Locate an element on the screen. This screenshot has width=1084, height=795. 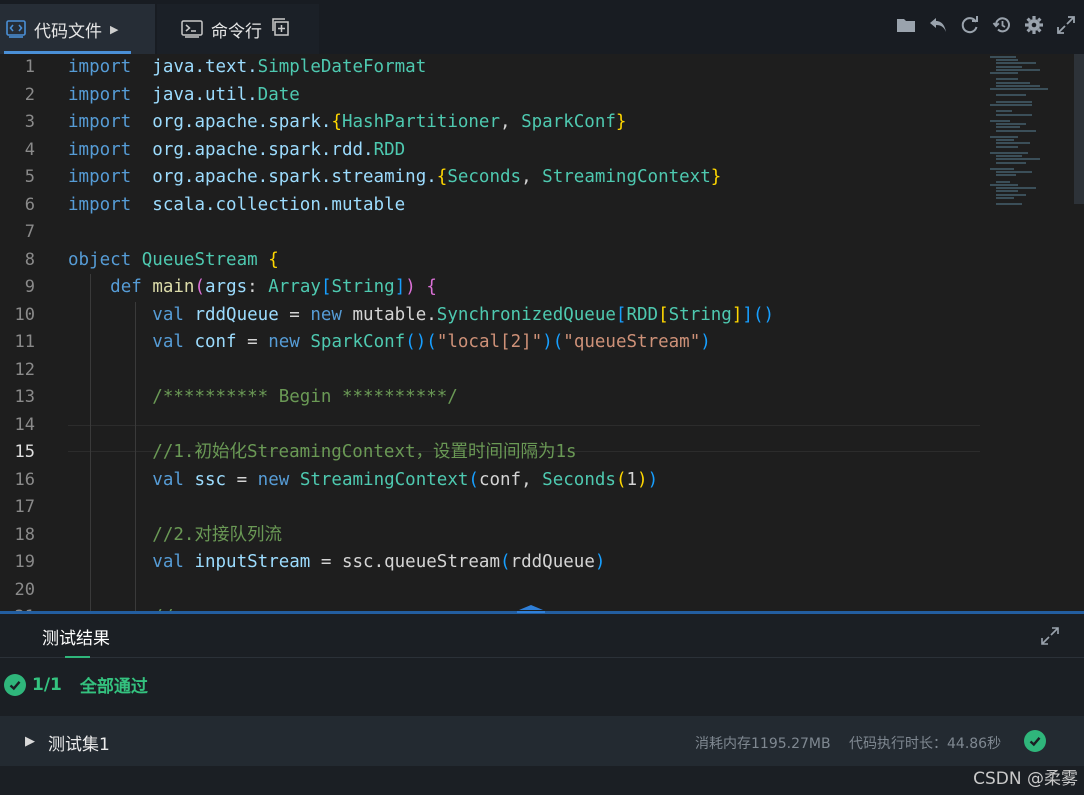
minimap is located at coordinates (1031, 134).